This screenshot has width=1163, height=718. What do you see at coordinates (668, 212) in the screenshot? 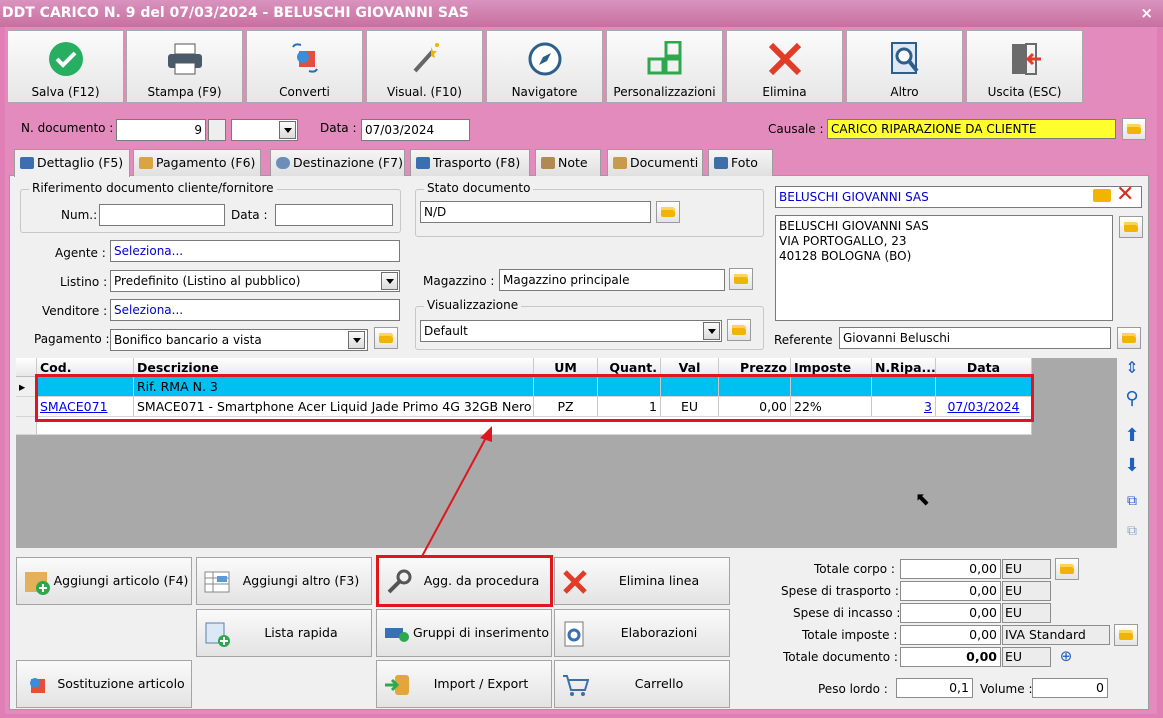
I see `stato-folder-icon` at bounding box center [668, 212].